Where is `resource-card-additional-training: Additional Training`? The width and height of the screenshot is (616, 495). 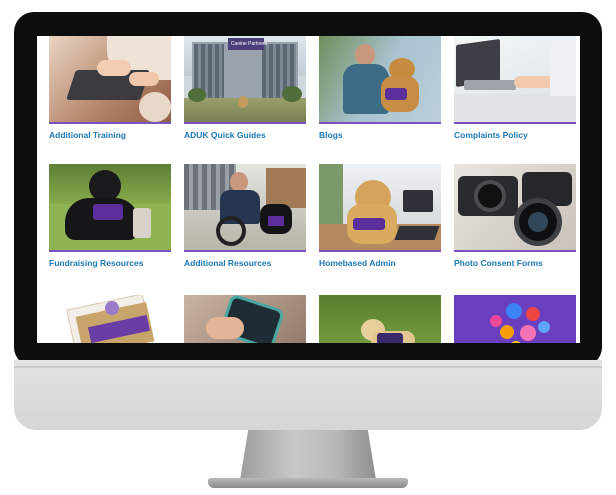 resource-card-additional-training: Additional Training is located at coordinates (110, 88).